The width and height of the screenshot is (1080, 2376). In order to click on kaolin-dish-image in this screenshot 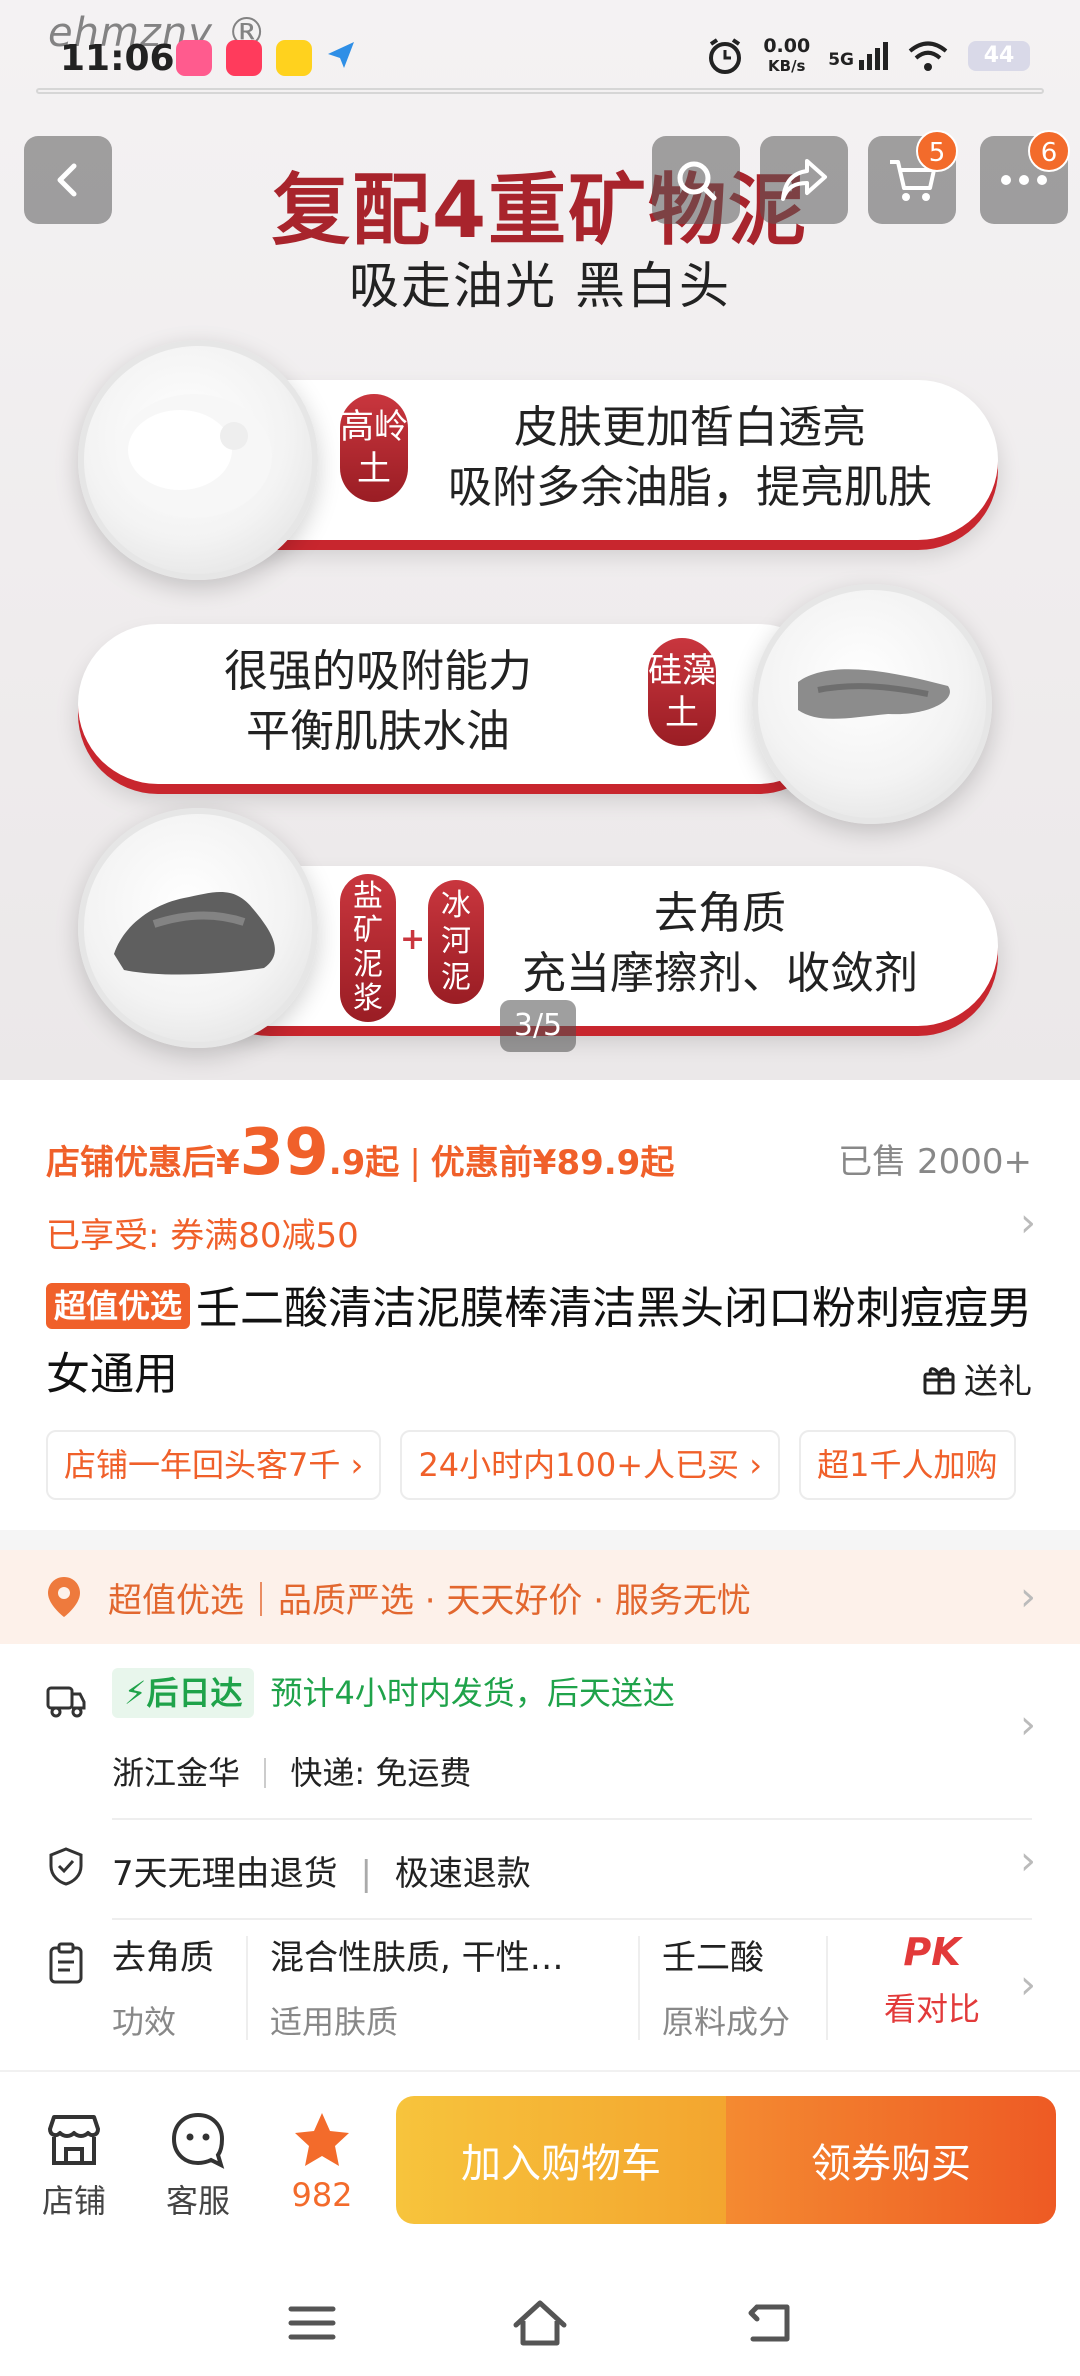, I will do `click(198, 460)`.